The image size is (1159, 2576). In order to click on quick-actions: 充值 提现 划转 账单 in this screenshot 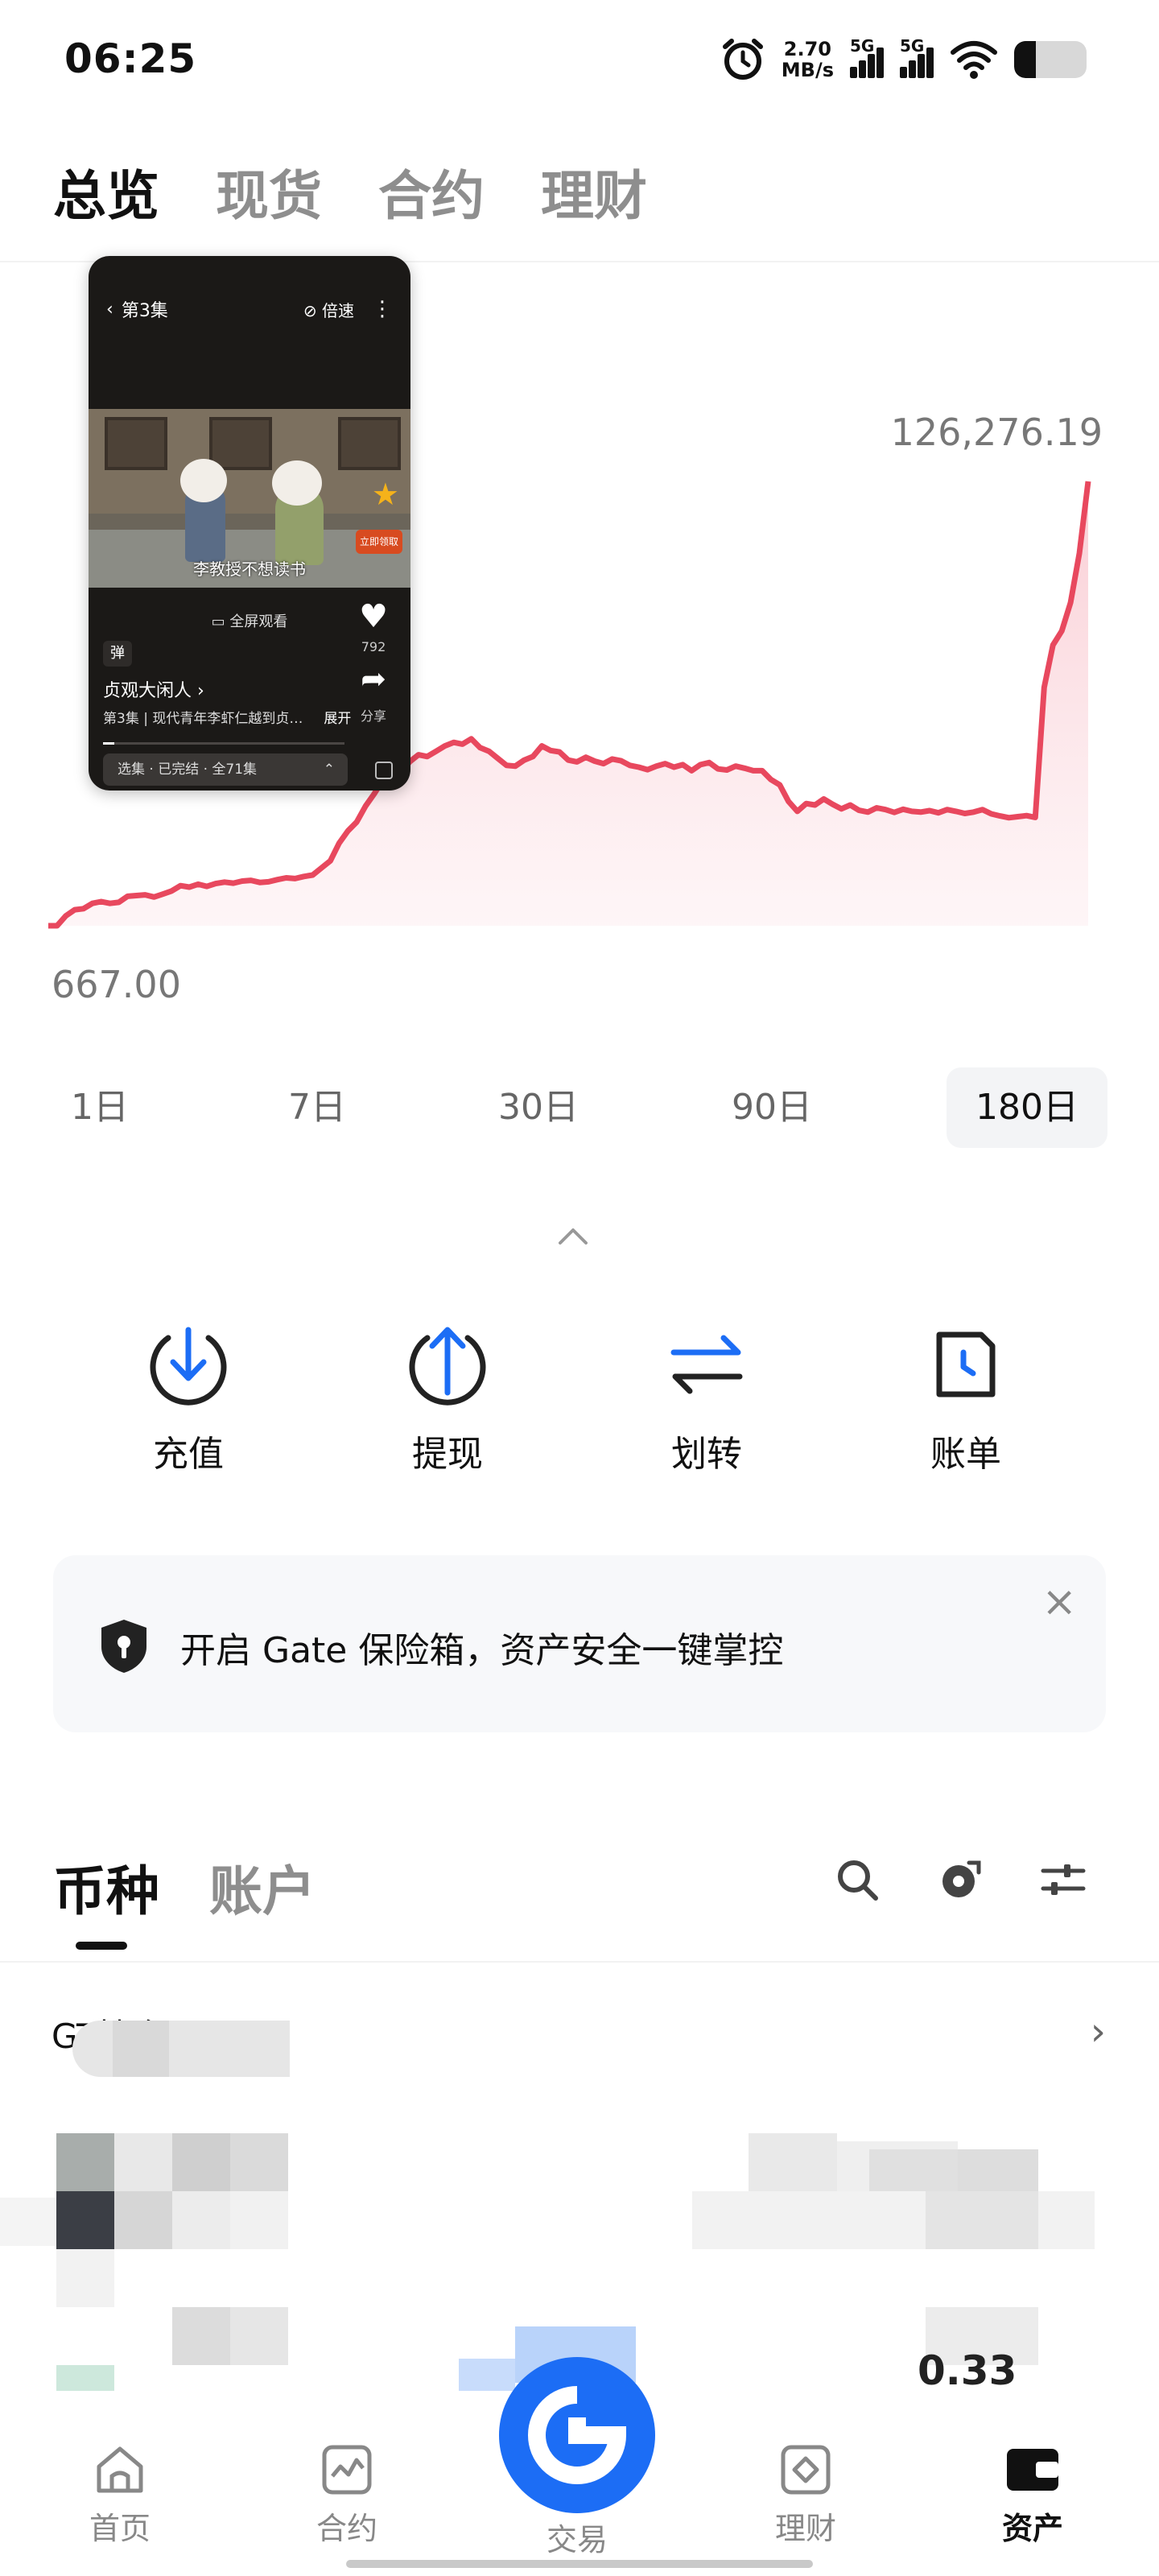, I will do `click(579, 1400)`.